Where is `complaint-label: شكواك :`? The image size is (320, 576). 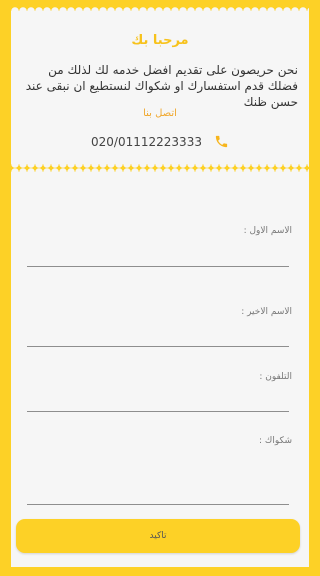 complaint-label: شكواك : is located at coordinates (275, 441).